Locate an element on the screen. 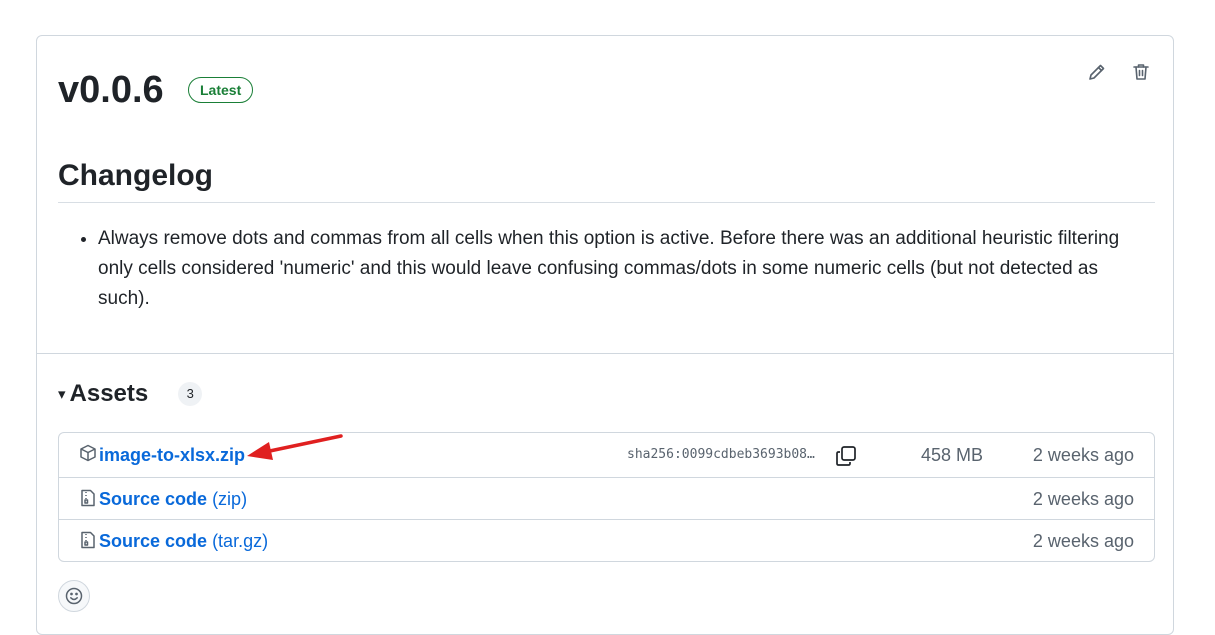  section-divider is located at coordinates (605, 353).